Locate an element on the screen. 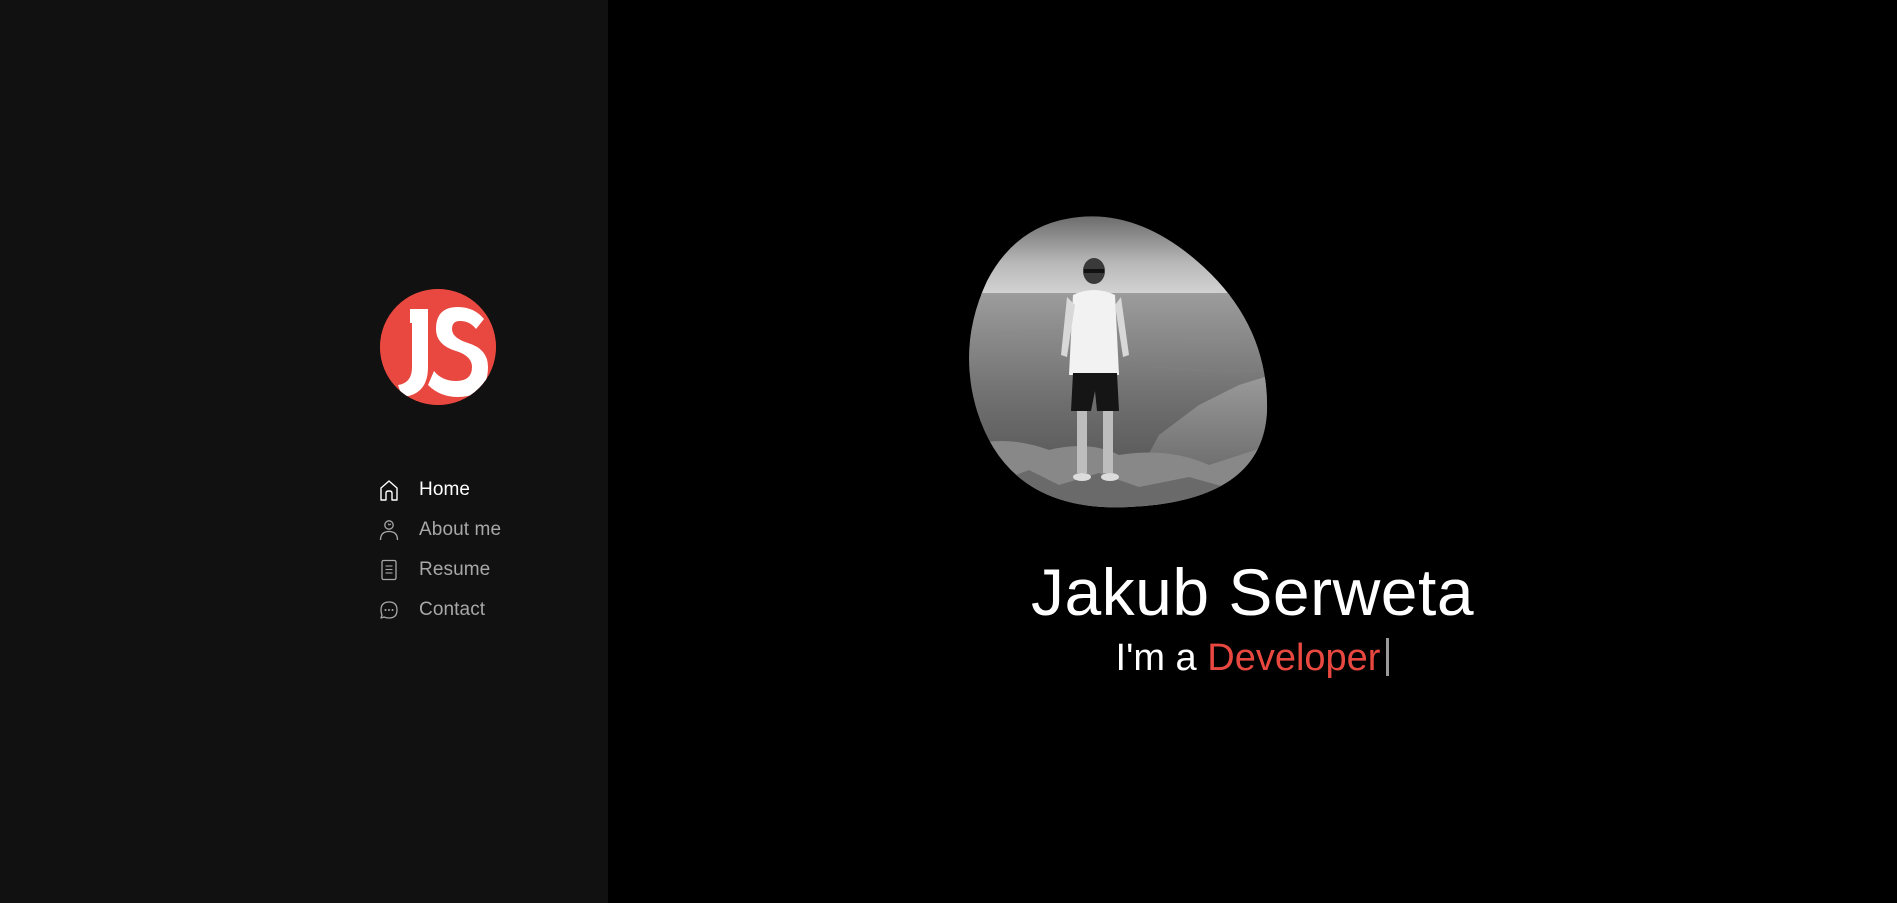  hero-tagline: I'm a Developer is located at coordinates (1252, 658).